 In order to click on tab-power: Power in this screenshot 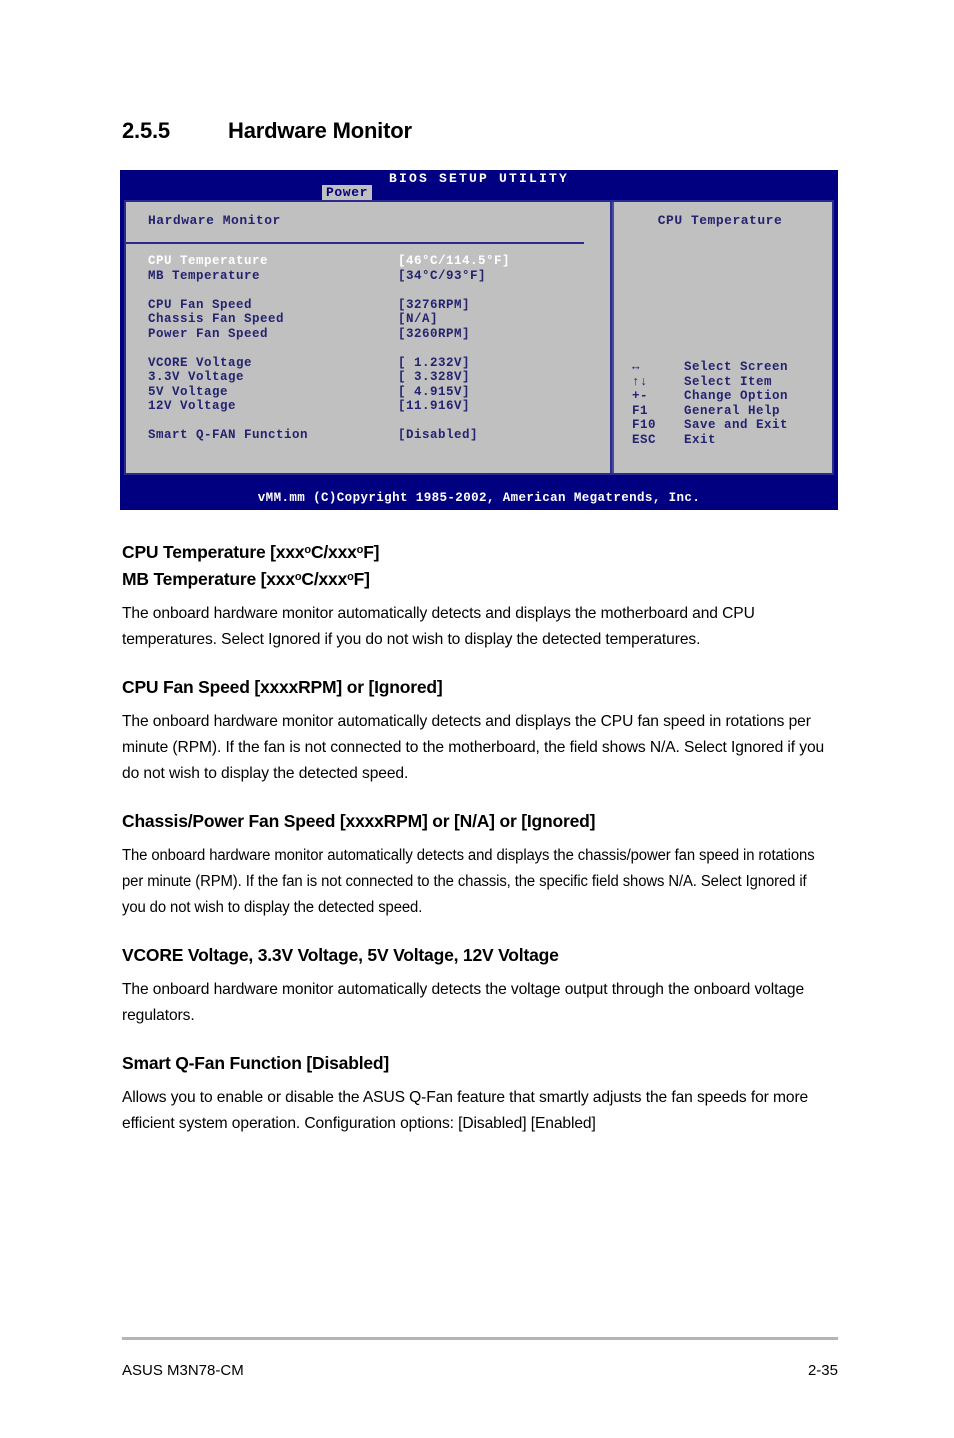, I will do `click(347, 193)`.